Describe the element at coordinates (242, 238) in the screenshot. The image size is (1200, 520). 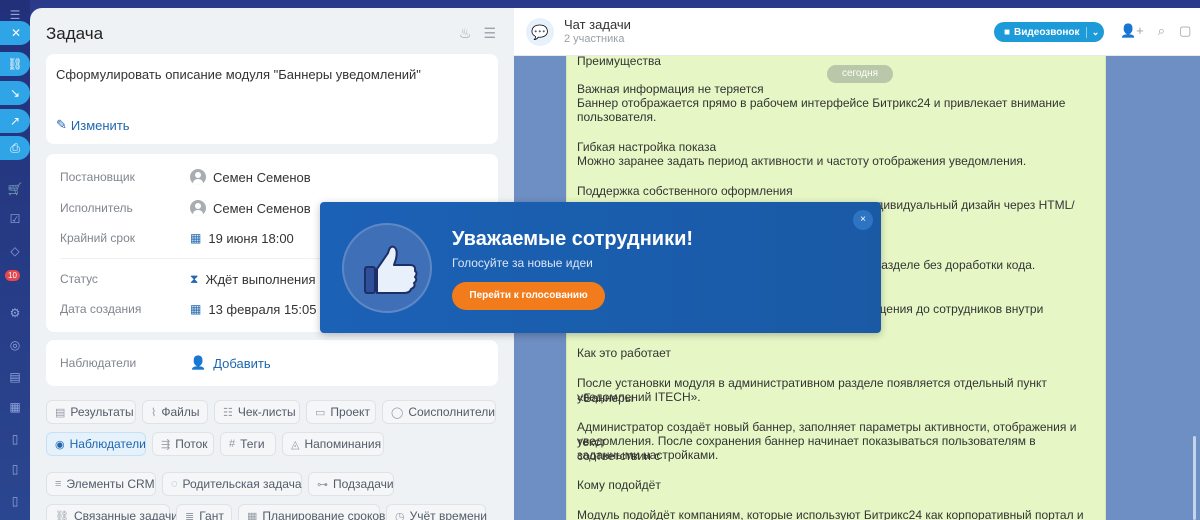
I see `deadline-value: ▦ 19 июня 18:00` at that location.